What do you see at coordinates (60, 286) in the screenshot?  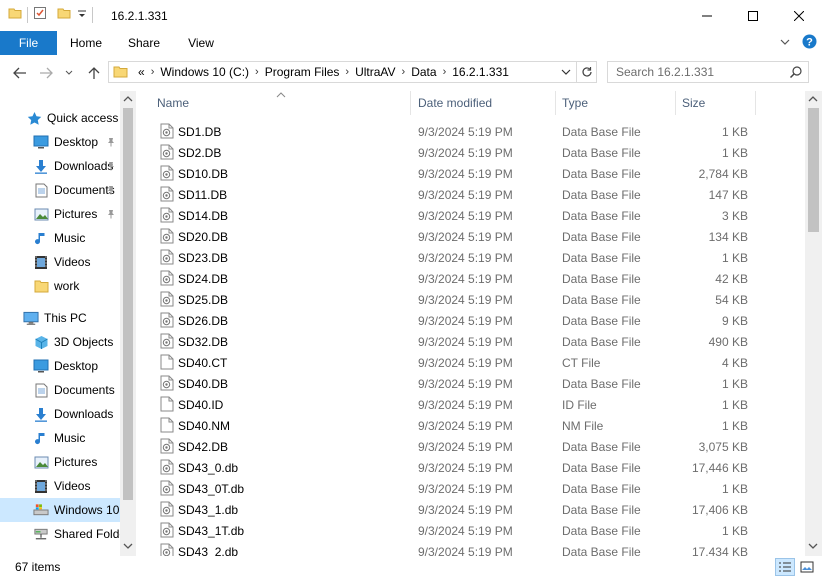 I see `sidebar-item-work: work` at bounding box center [60, 286].